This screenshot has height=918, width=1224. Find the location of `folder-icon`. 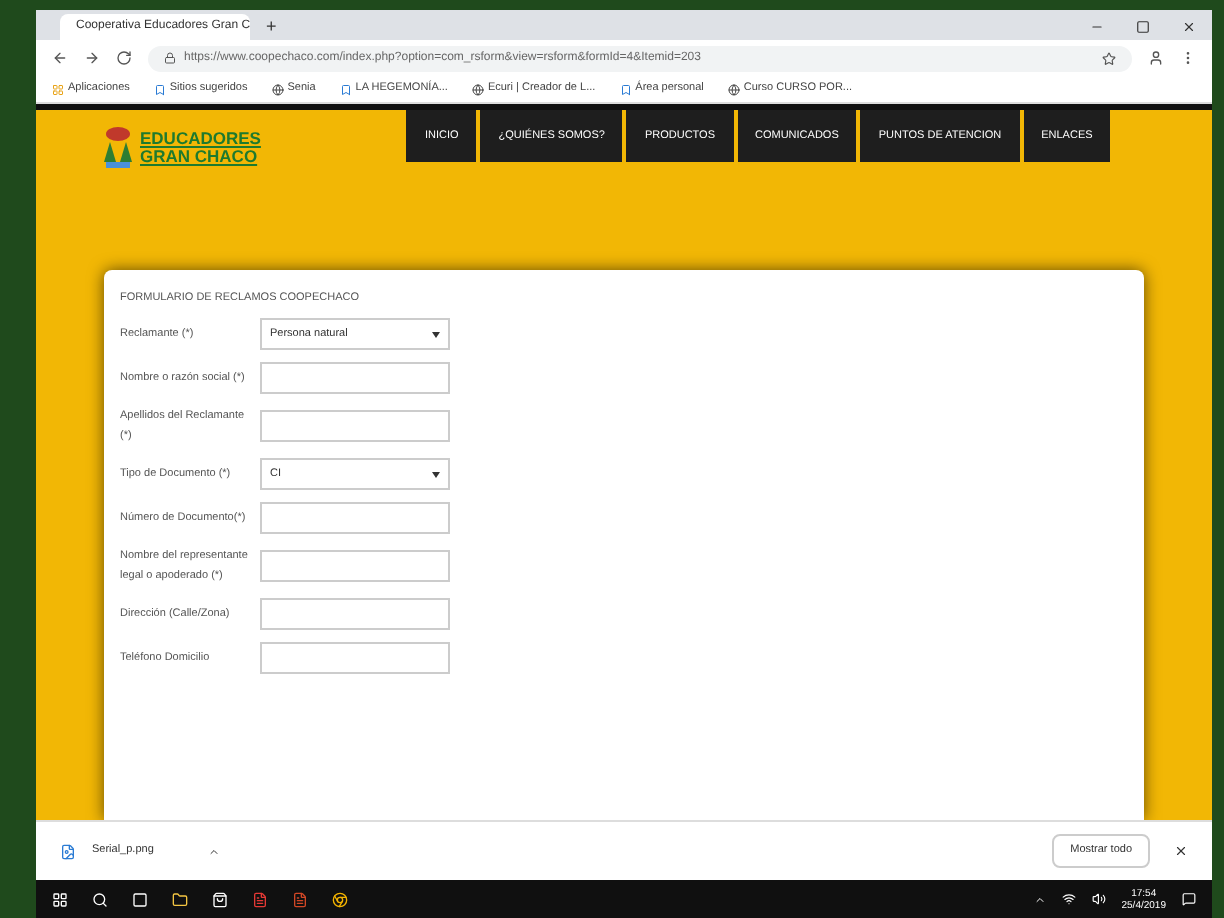

folder-icon is located at coordinates (180, 899).